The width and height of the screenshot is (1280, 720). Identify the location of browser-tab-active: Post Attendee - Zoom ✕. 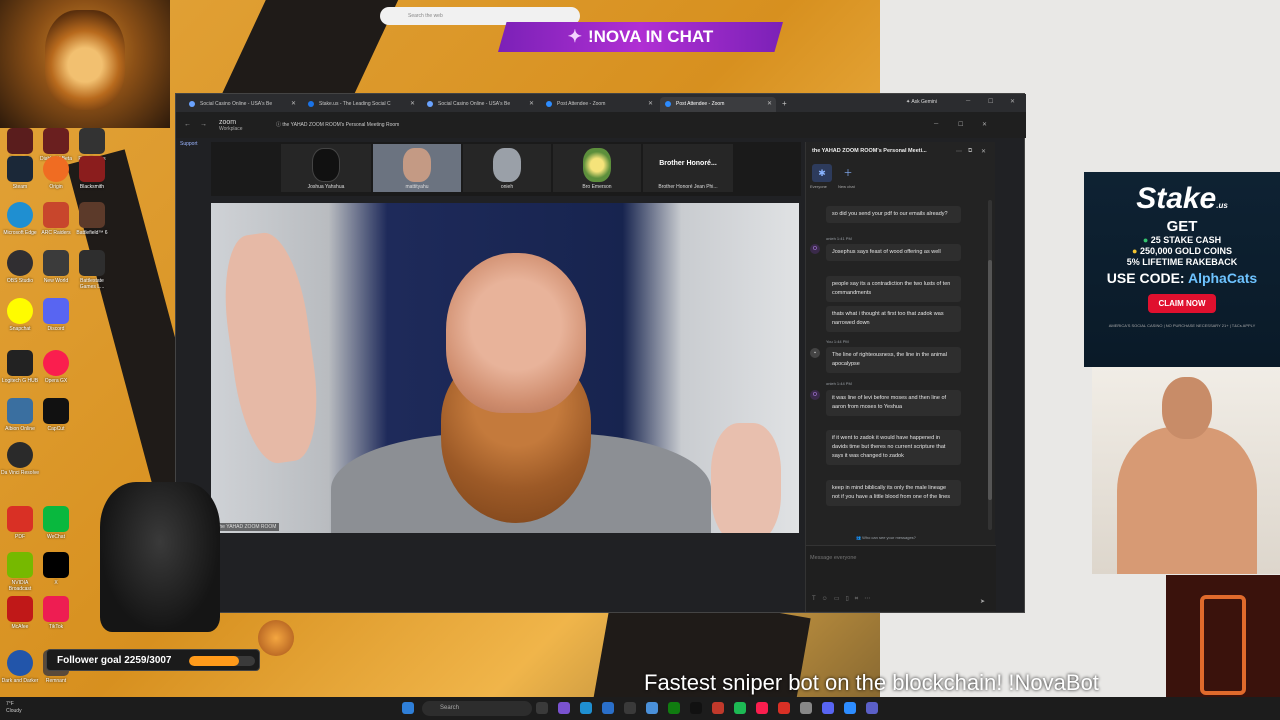
(718, 104).